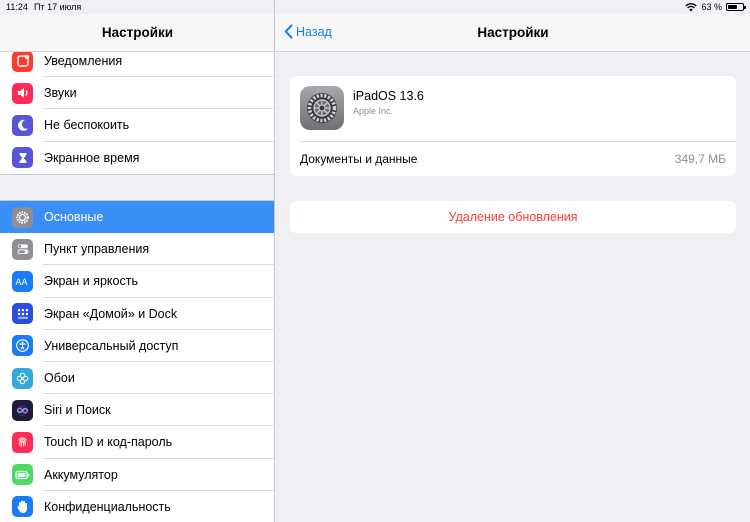  I want to click on display-icon: AA, so click(22, 281).